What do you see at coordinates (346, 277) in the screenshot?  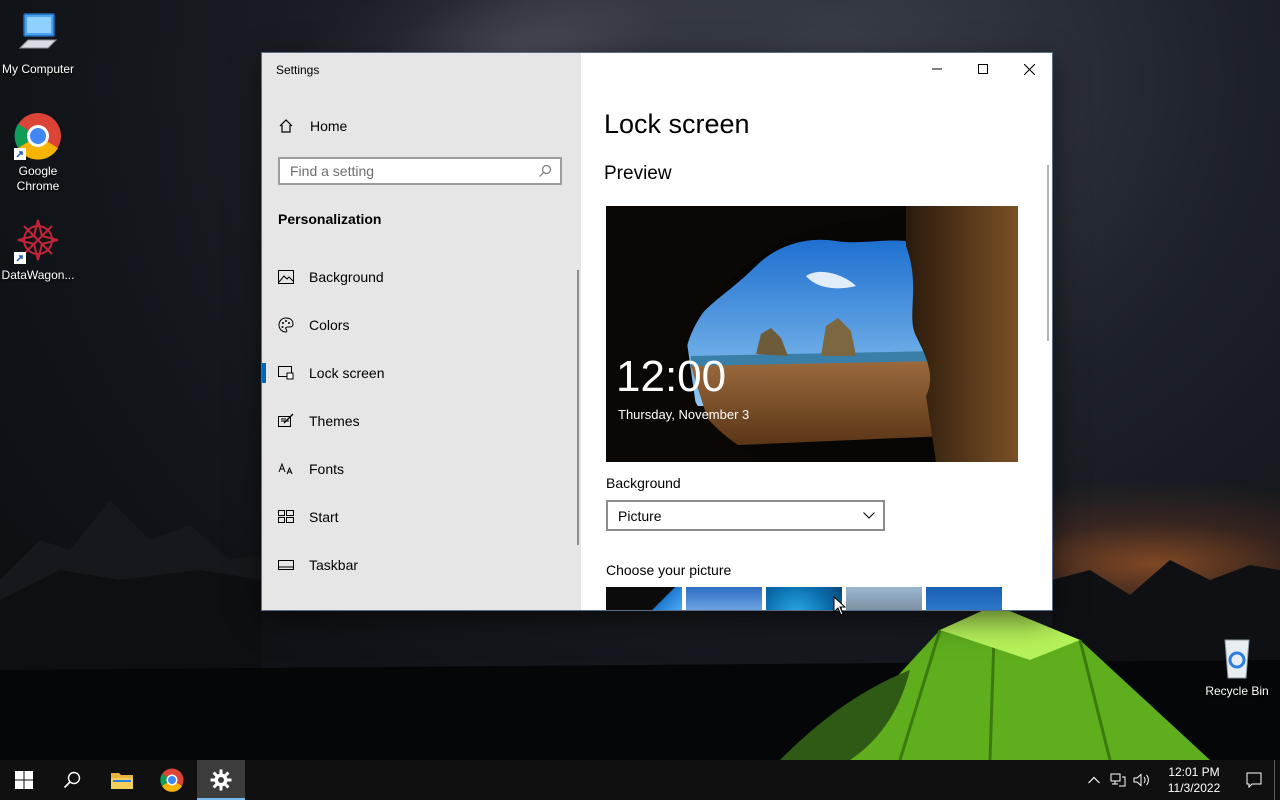 I see `sidebar-item-label: Background` at bounding box center [346, 277].